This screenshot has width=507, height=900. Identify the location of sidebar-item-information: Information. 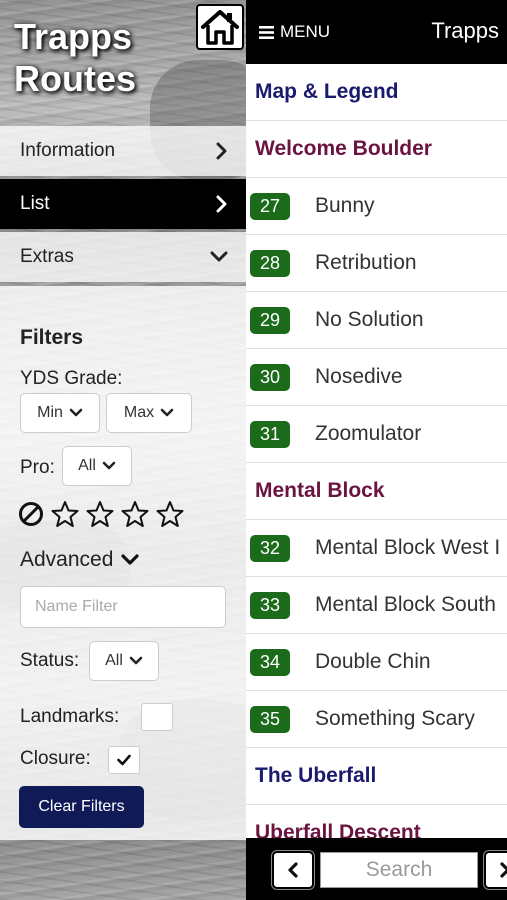
(123, 151).